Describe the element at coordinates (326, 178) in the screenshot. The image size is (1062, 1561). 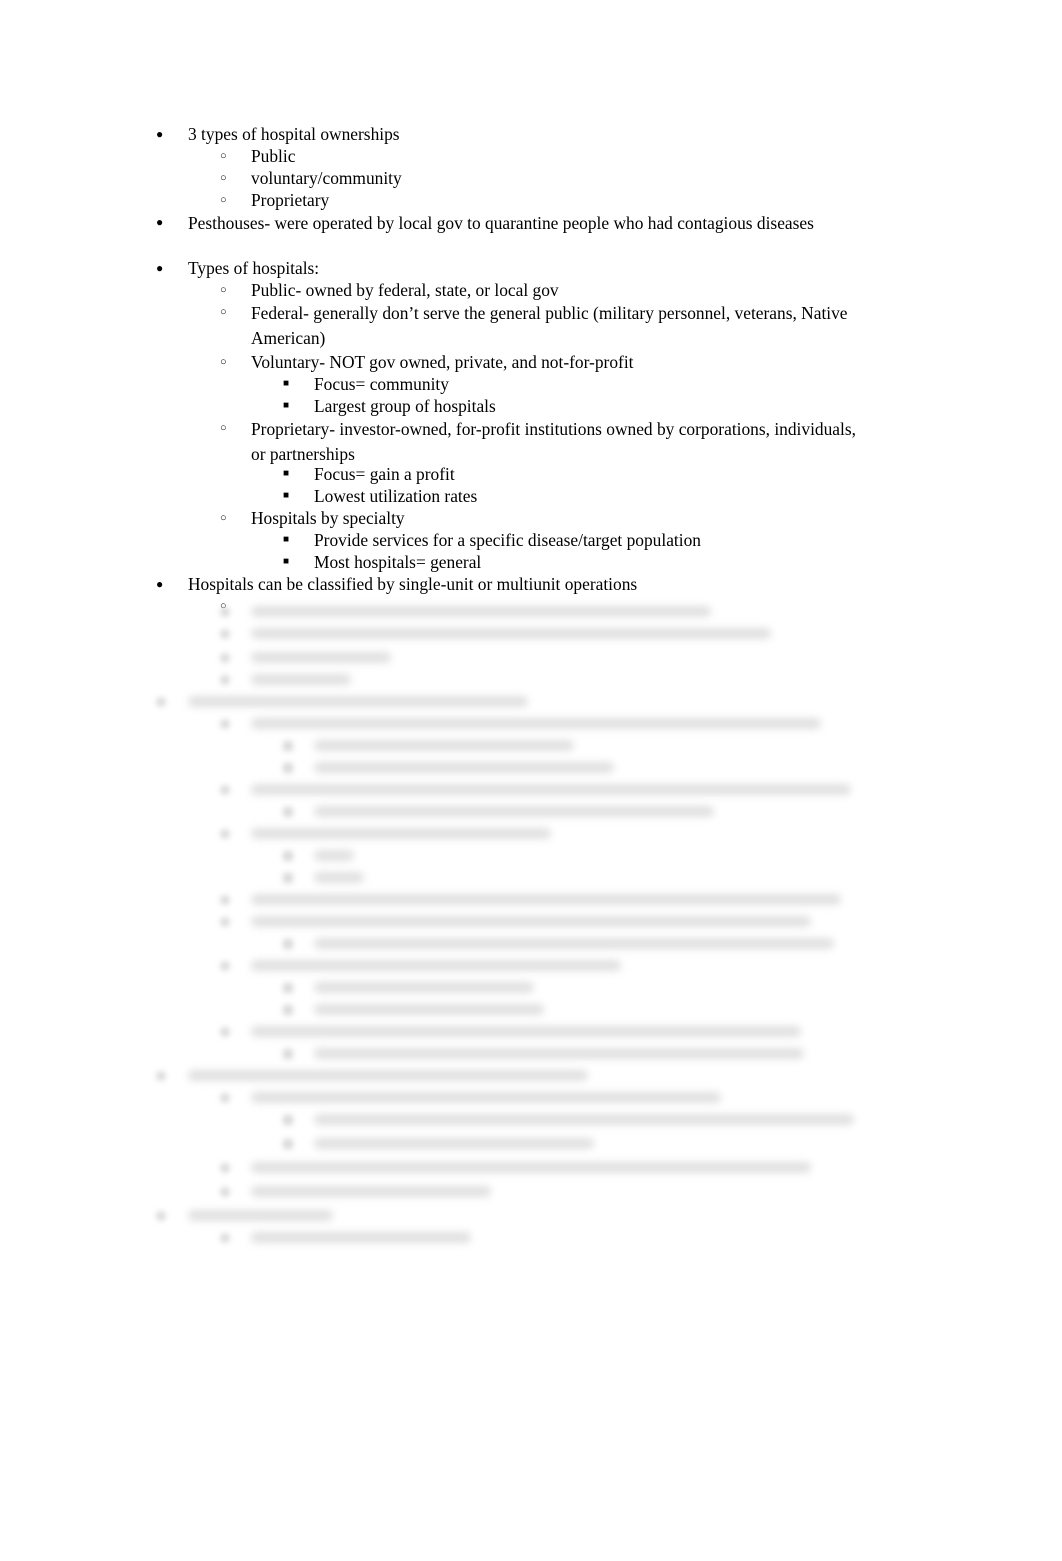
I see `outline-item-text: voluntary/community` at that location.